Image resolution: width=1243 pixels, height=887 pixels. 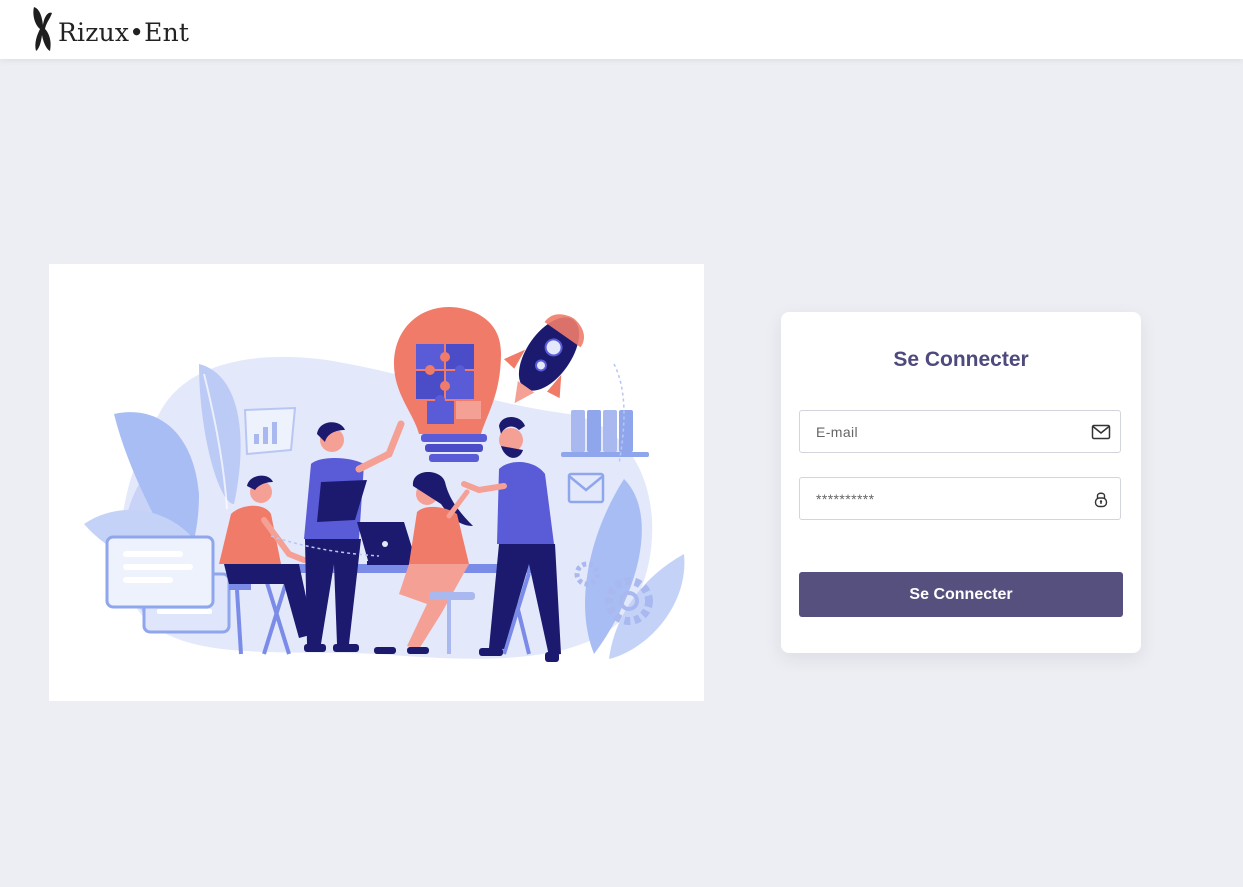 What do you see at coordinates (961, 594) in the screenshot?
I see `login-submit-button: Se Connecter` at bounding box center [961, 594].